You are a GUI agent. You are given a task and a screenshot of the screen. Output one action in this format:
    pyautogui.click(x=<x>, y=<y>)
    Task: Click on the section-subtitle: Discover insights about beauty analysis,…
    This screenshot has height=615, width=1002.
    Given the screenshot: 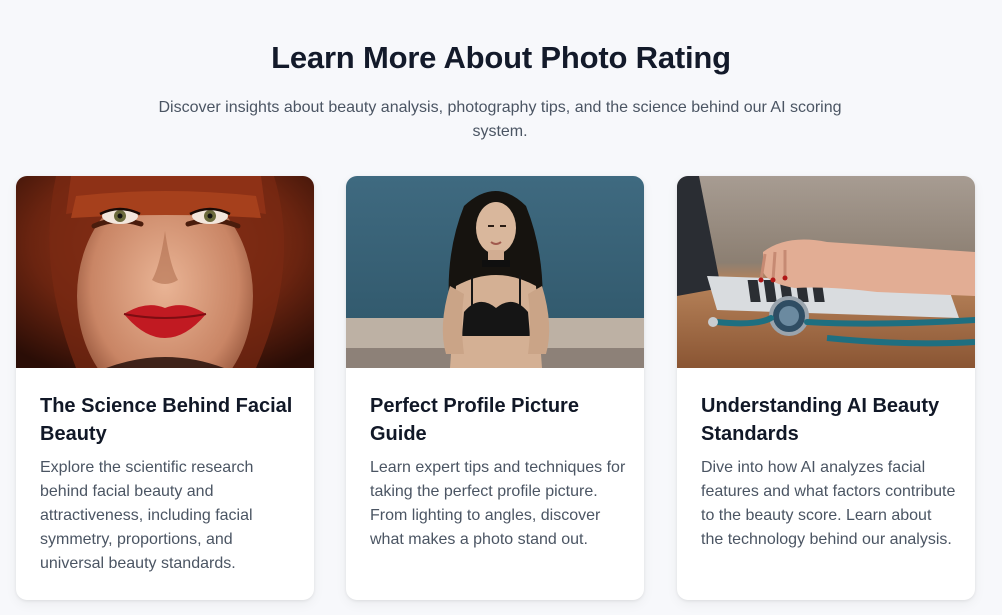 What is the action you would take?
    pyautogui.click(x=500, y=119)
    